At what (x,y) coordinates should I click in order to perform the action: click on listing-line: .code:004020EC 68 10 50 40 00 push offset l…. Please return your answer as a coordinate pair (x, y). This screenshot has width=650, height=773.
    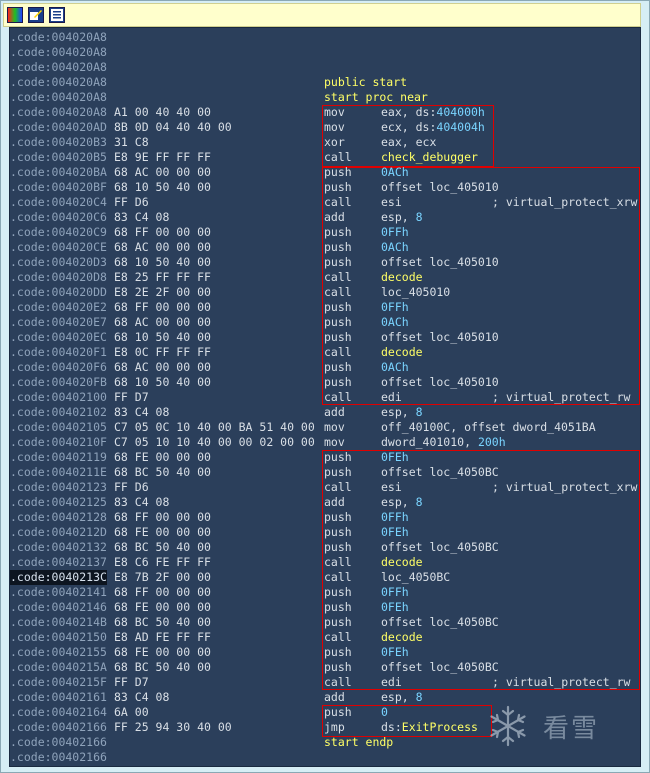
    Looking at the image, I should click on (325, 337).